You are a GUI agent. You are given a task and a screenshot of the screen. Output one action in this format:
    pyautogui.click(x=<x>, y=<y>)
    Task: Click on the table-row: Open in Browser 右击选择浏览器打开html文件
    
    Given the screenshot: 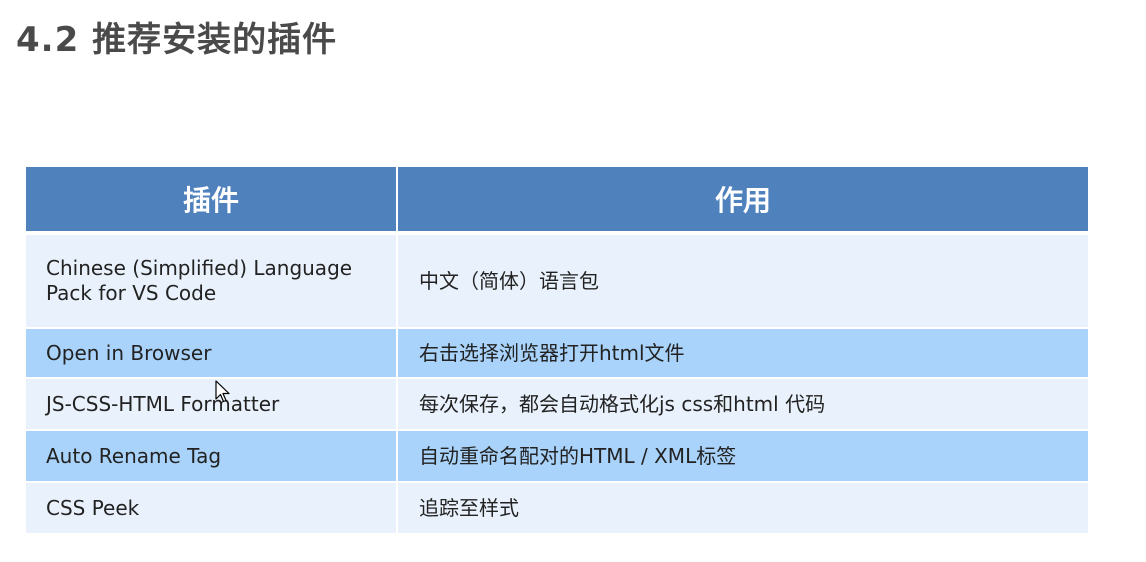 What is the action you would take?
    pyautogui.click(x=557, y=353)
    